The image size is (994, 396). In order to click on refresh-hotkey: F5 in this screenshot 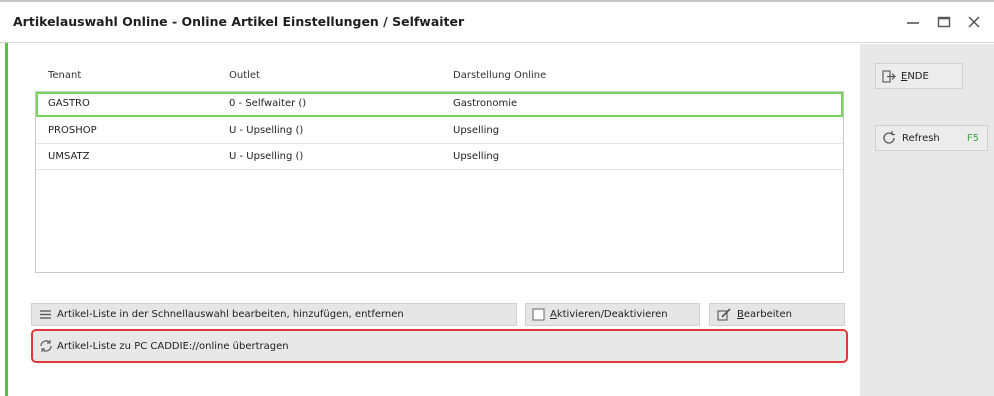, I will do `click(972, 138)`.